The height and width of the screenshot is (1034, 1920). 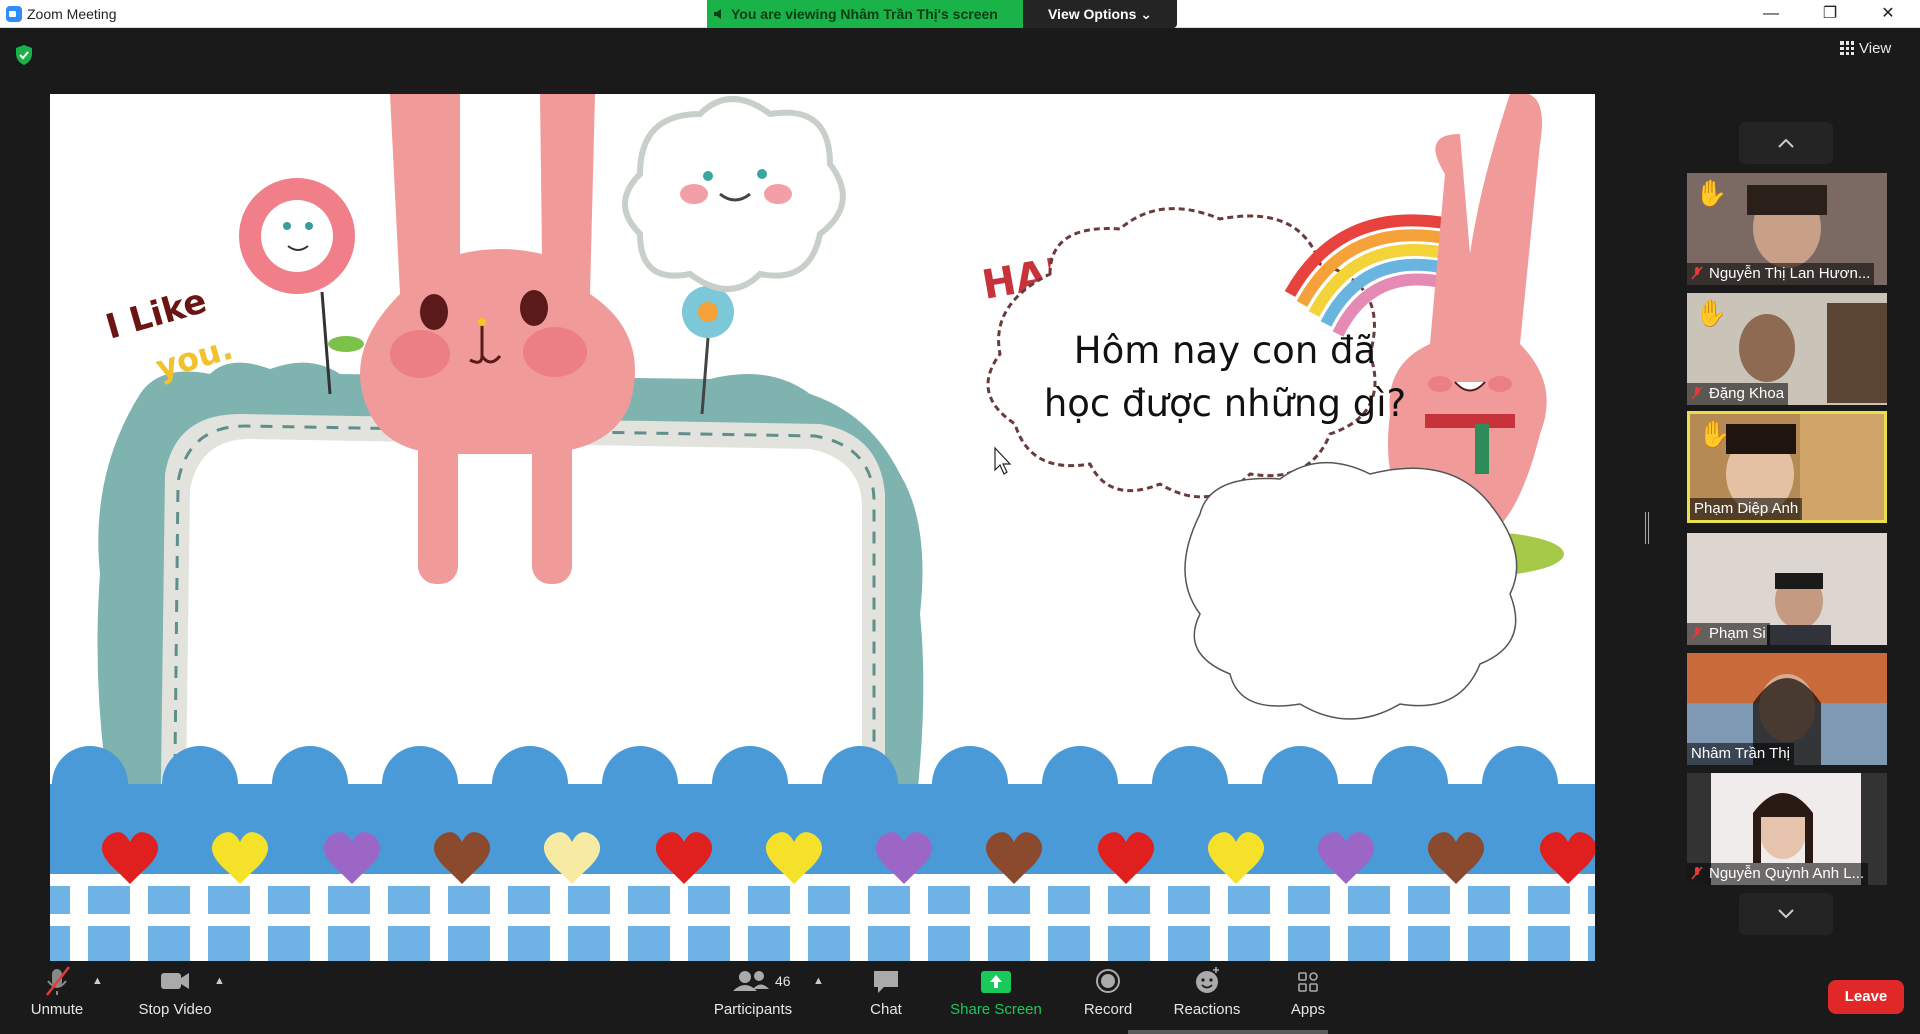 What do you see at coordinates (24, 55) in the screenshot?
I see `security-shield-icon` at bounding box center [24, 55].